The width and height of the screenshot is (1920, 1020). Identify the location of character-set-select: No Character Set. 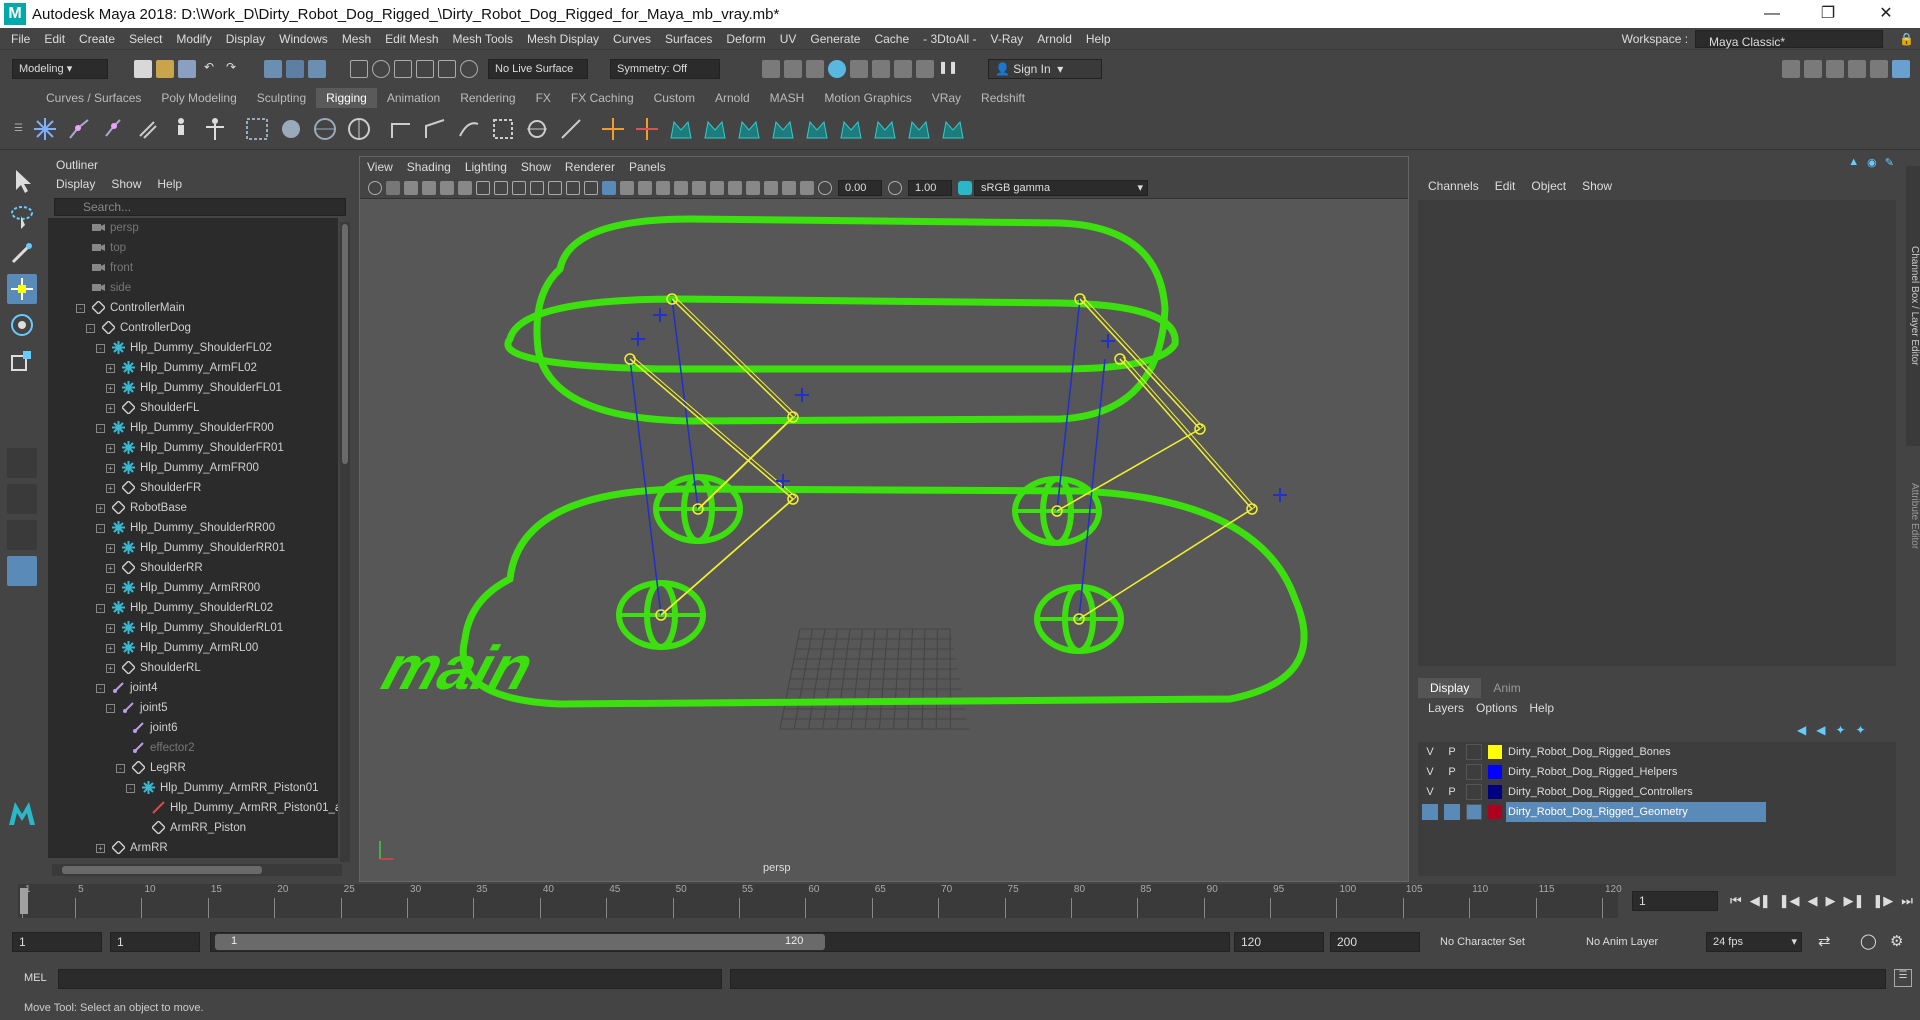
(1482, 942).